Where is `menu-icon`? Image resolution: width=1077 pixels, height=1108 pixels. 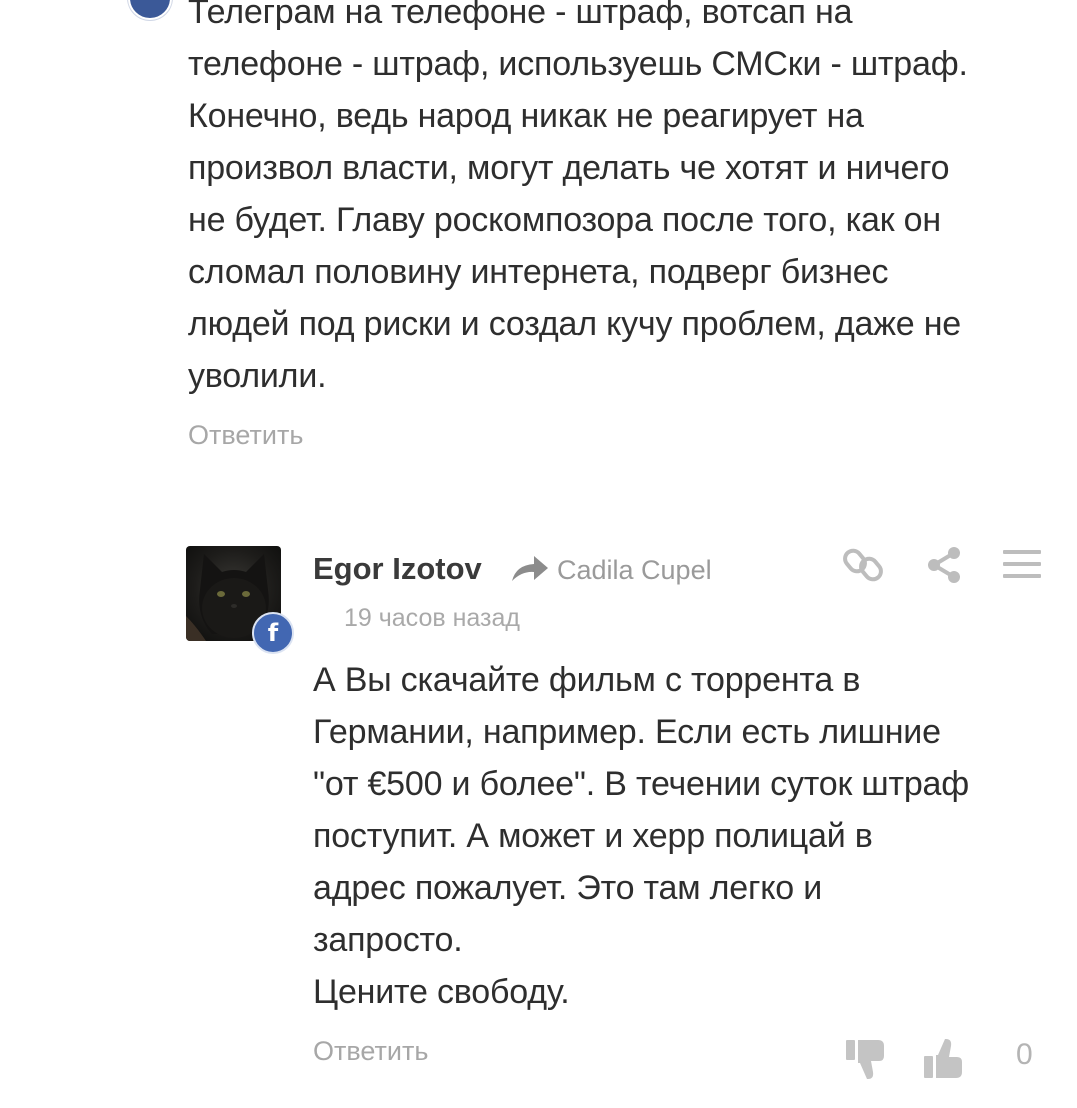
menu-icon is located at coordinates (1022, 567).